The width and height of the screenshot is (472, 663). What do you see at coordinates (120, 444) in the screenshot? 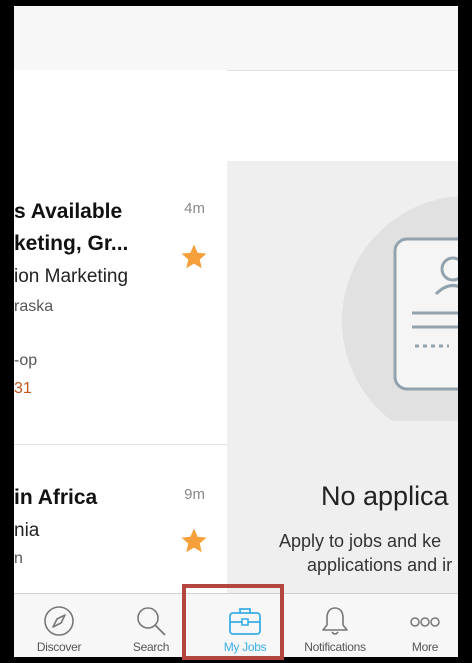
I see `list-divider` at bounding box center [120, 444].